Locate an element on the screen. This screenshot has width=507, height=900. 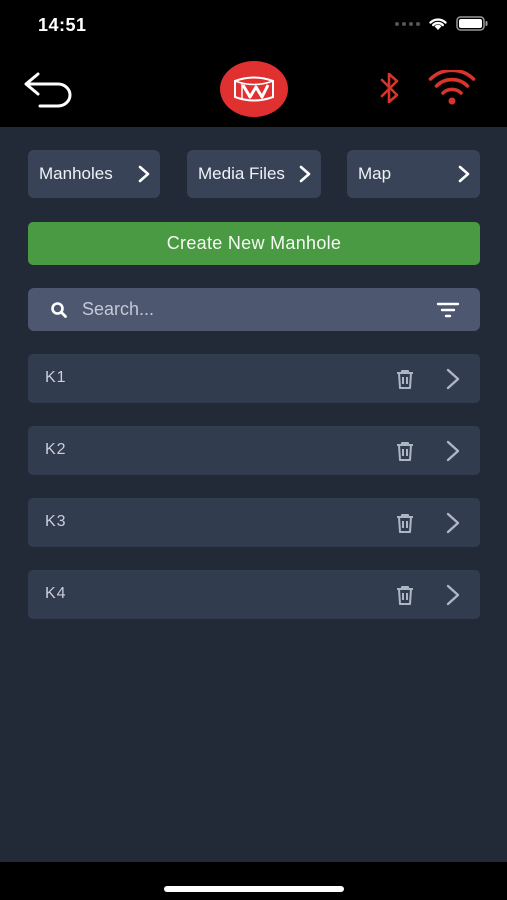
media-files-nav-label: Media Files is located at coordinates (241, 173).